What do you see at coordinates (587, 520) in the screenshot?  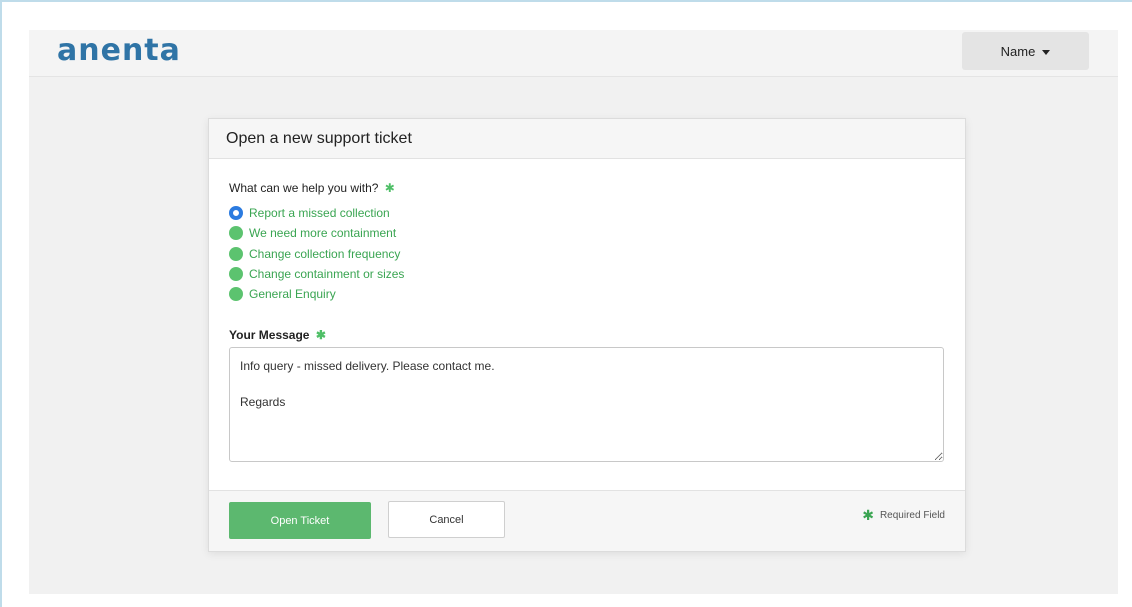 I see `dialog-footer: Open Ticket Cancel ✱ Required Field` at bounding box center [587, 520].